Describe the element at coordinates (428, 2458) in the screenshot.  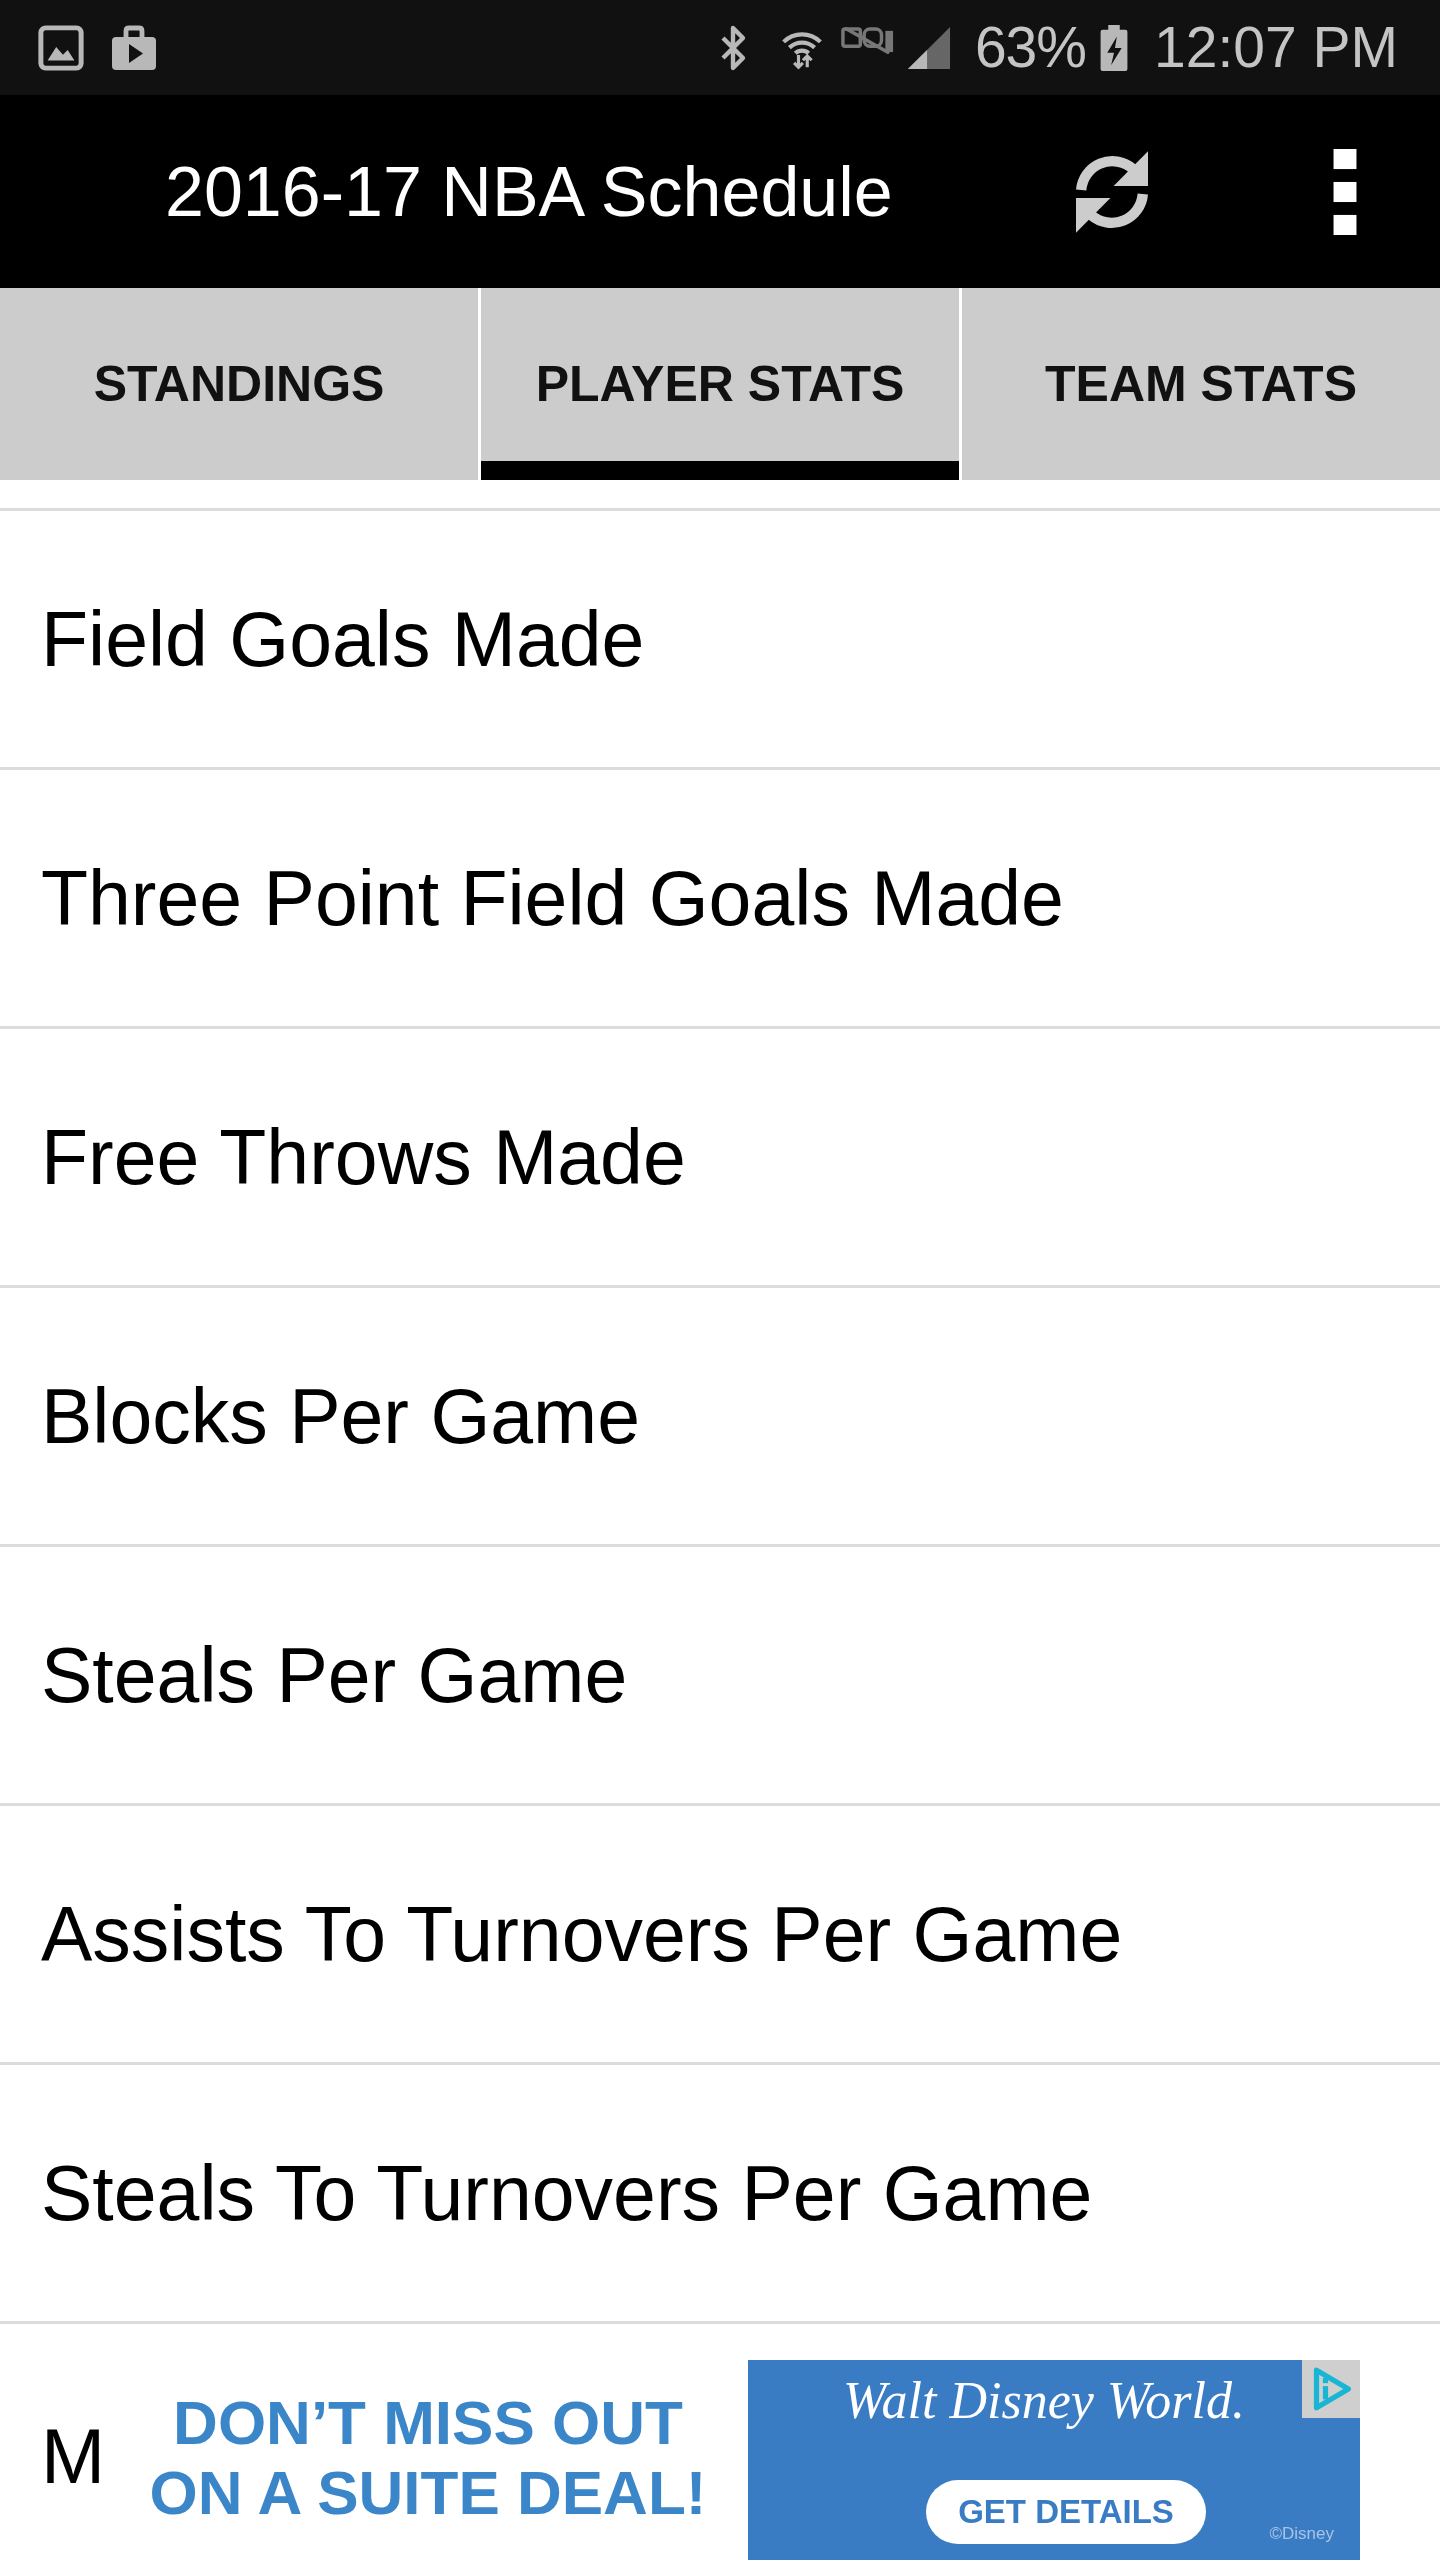
I see `ad-headline: DON’T MISS OUT ON A SUITE DEAL!` at that location.